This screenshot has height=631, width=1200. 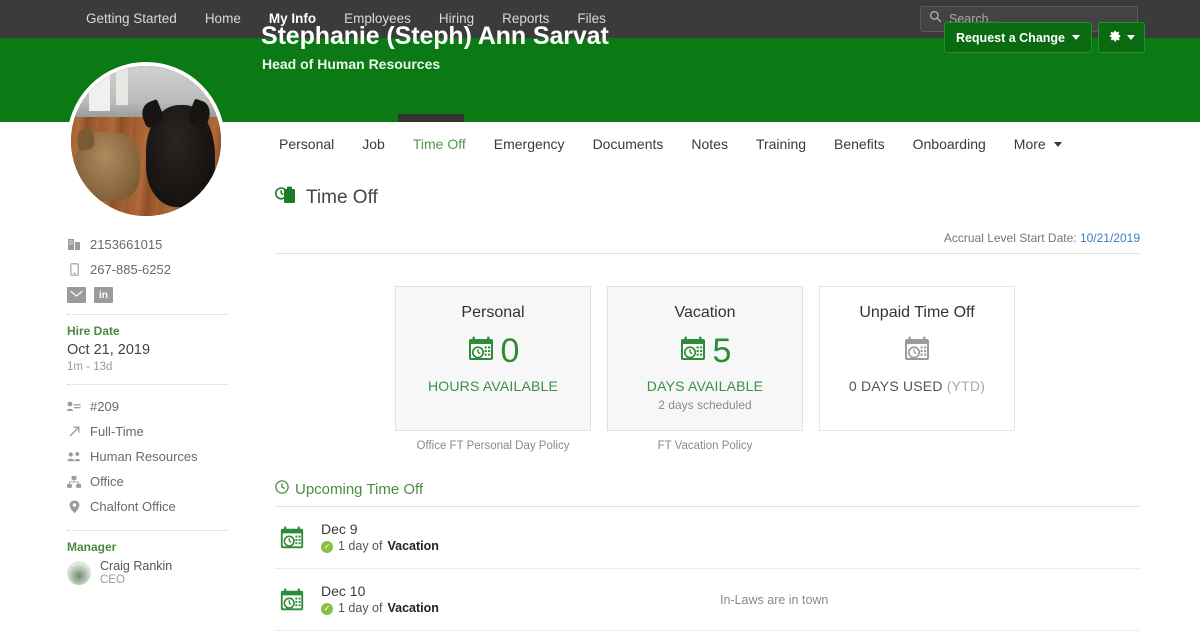 What do you see at coordinates (74, 431) in the screenshot?
I see `employment-type-icon` at bounding box center [74, 431].